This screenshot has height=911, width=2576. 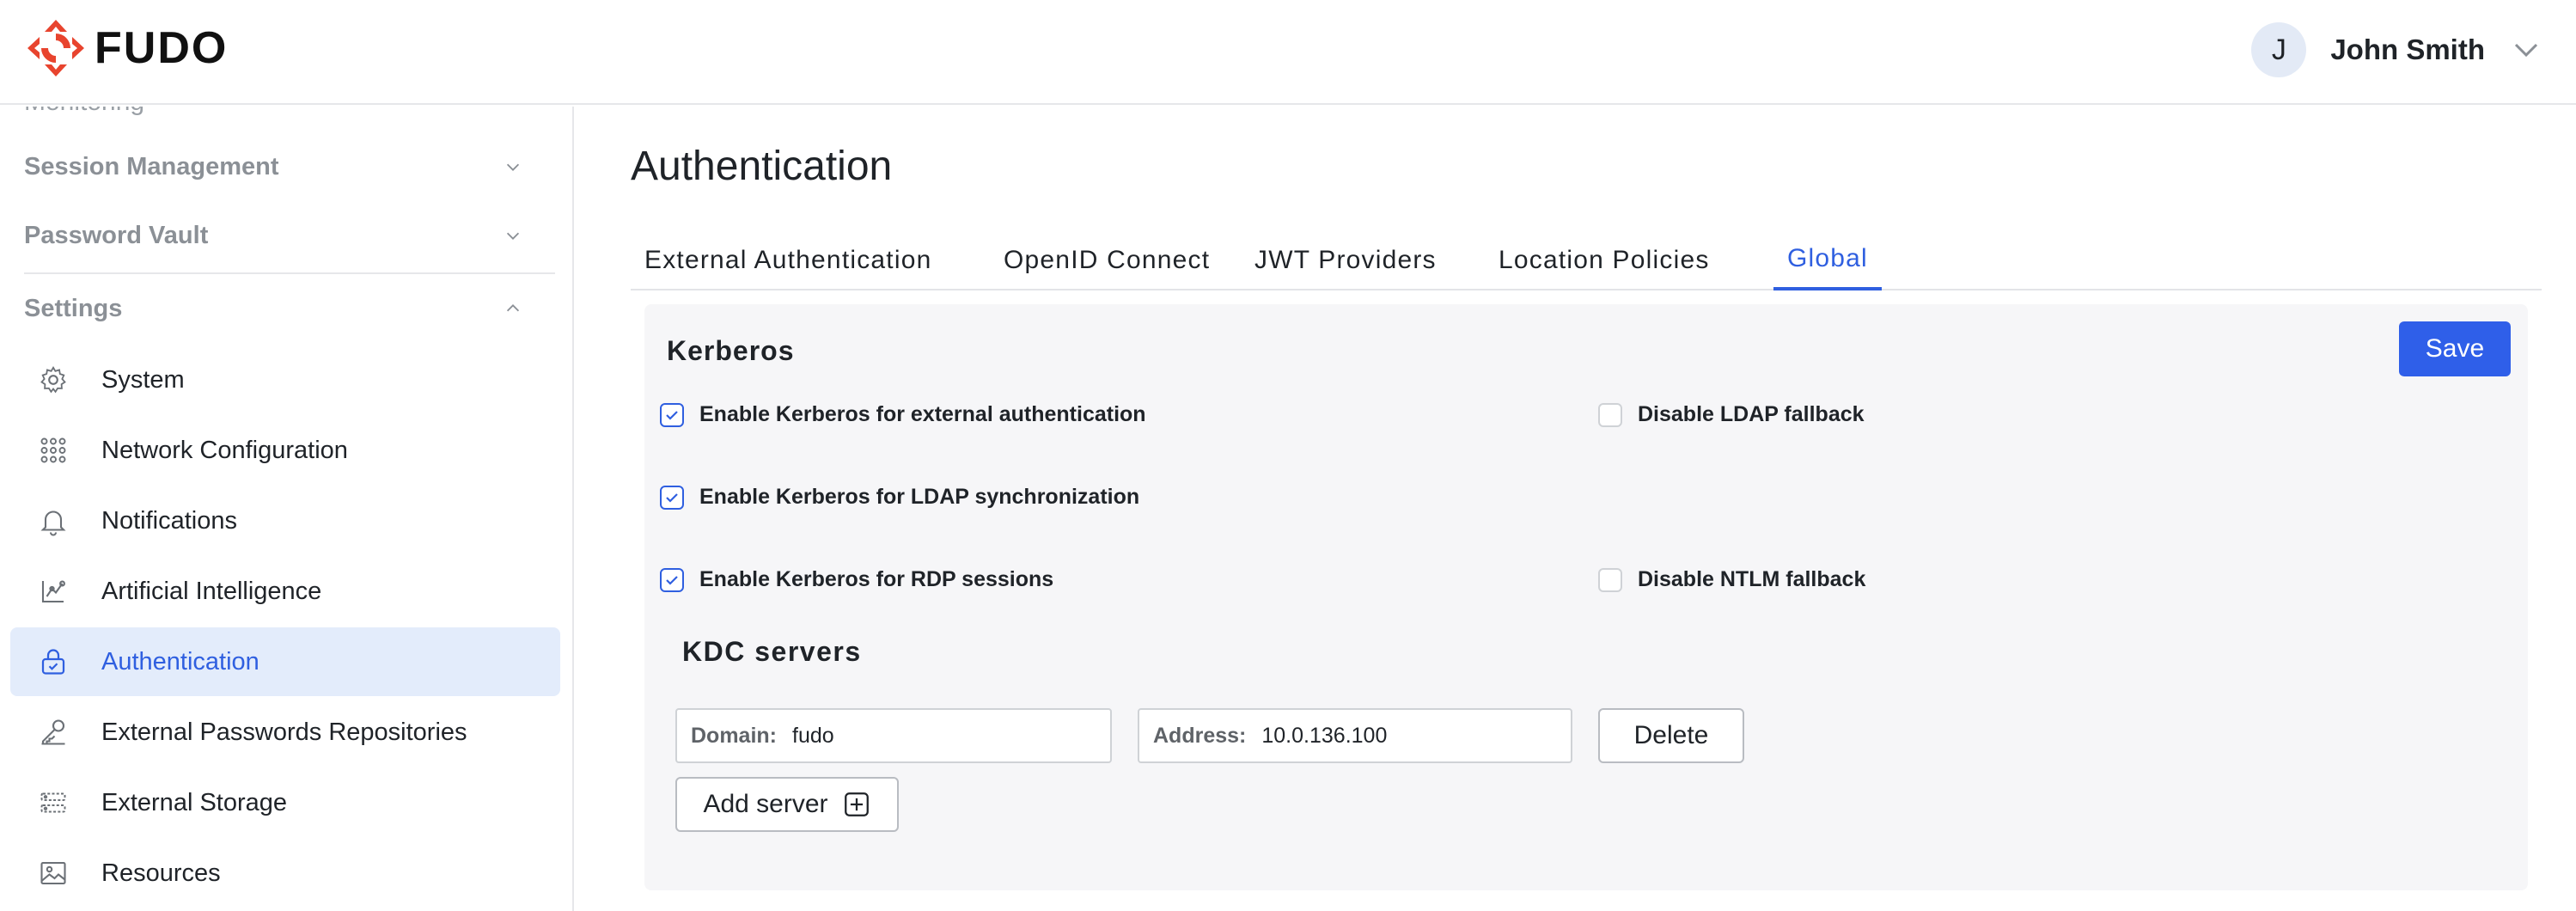 I want to click on plus-icon, so click(x=857, y=804).